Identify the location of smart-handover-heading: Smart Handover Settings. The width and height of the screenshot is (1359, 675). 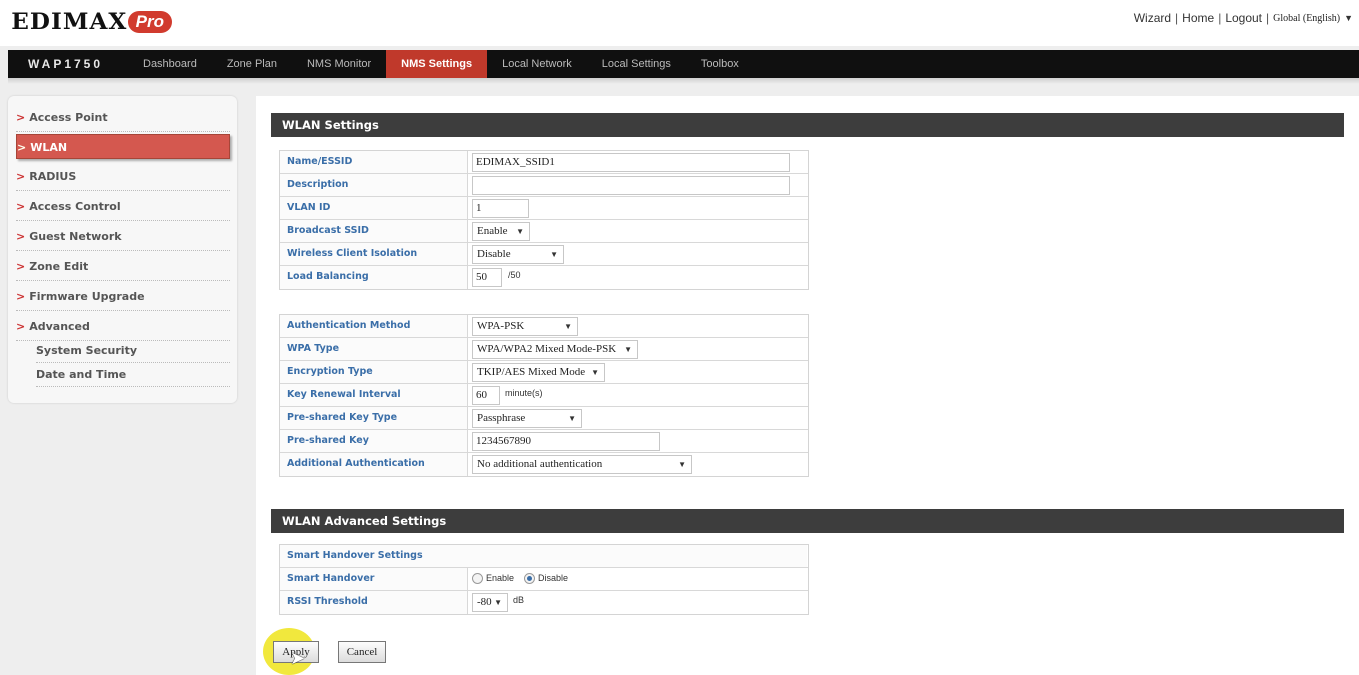
(543, 556).